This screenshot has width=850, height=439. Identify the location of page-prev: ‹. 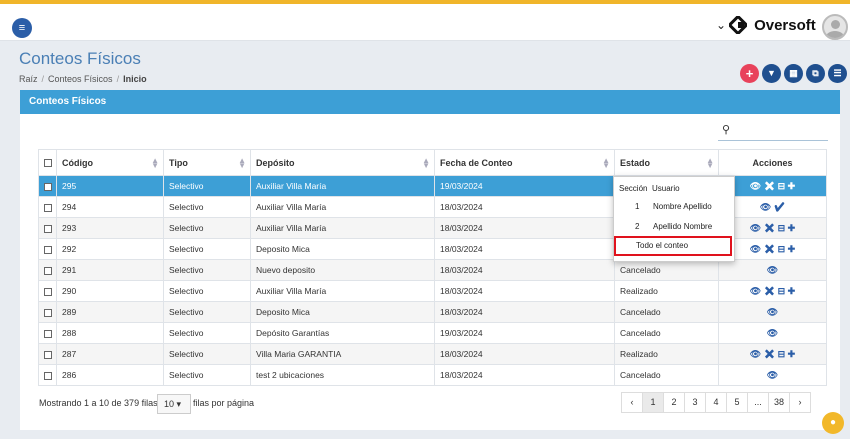
(632, 402).